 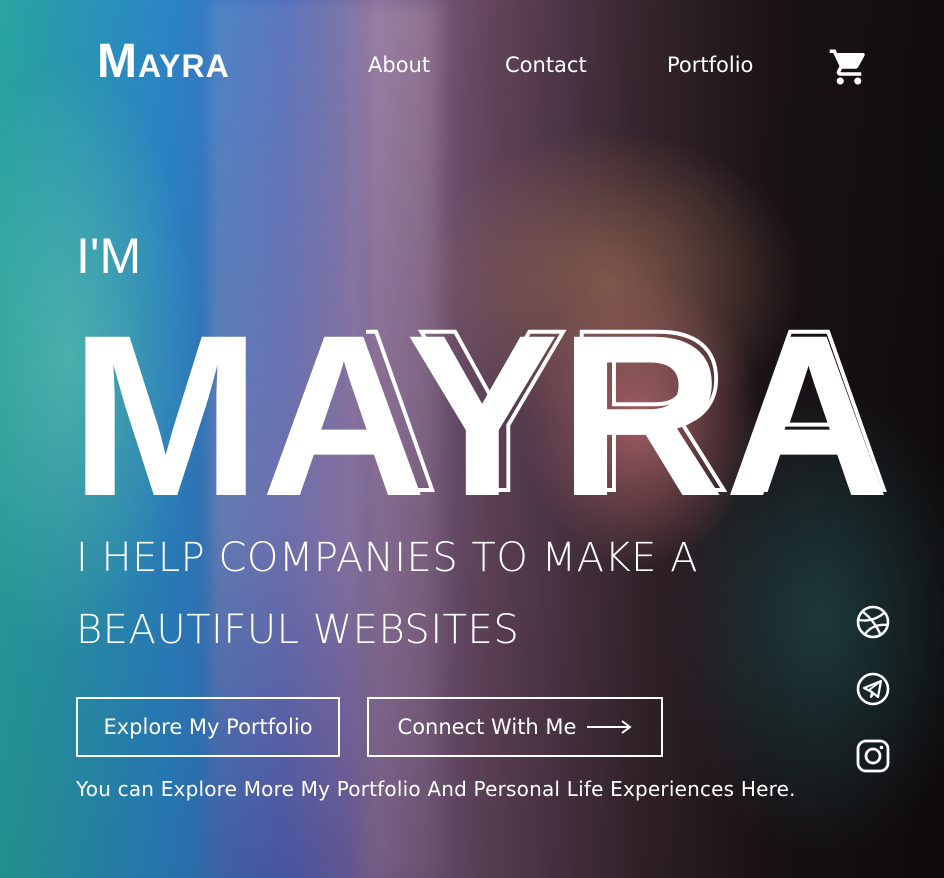 I want to click on connect-button: Connect With Me, so click(x=515, y=727).